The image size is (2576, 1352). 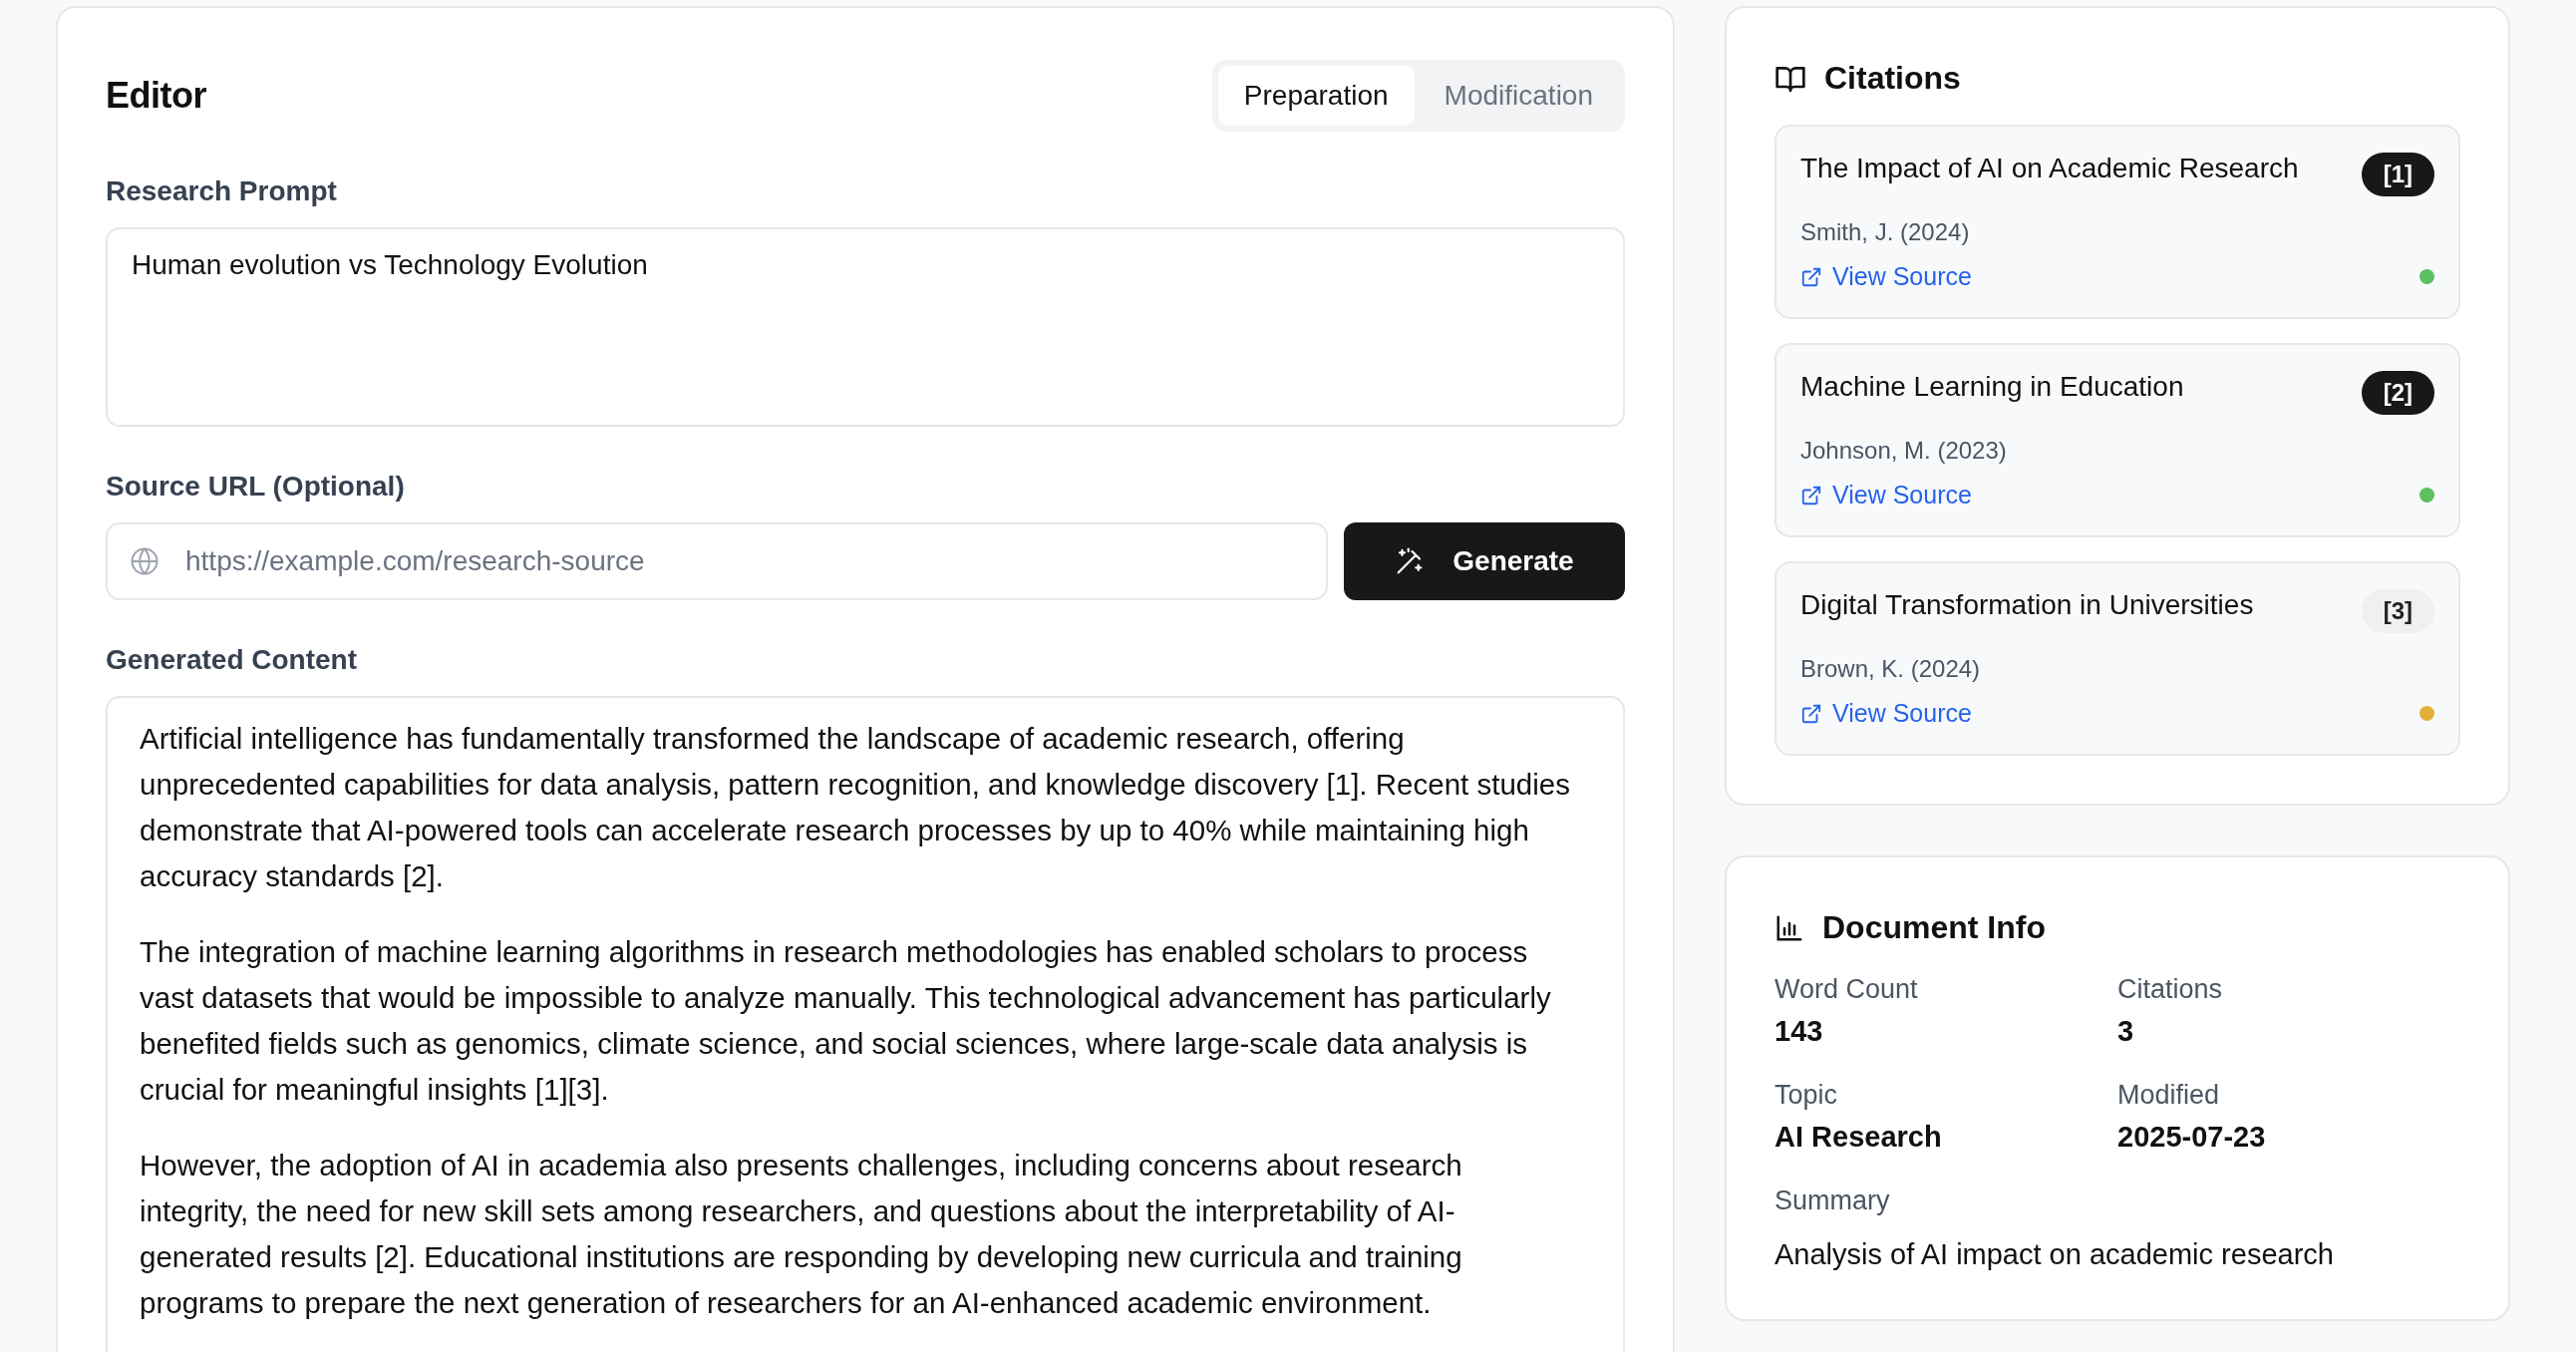 What do you see at coordinates (232, 660) in the screenshot?
I see `field-label: Generated Content` at bounding box center [232, 660].